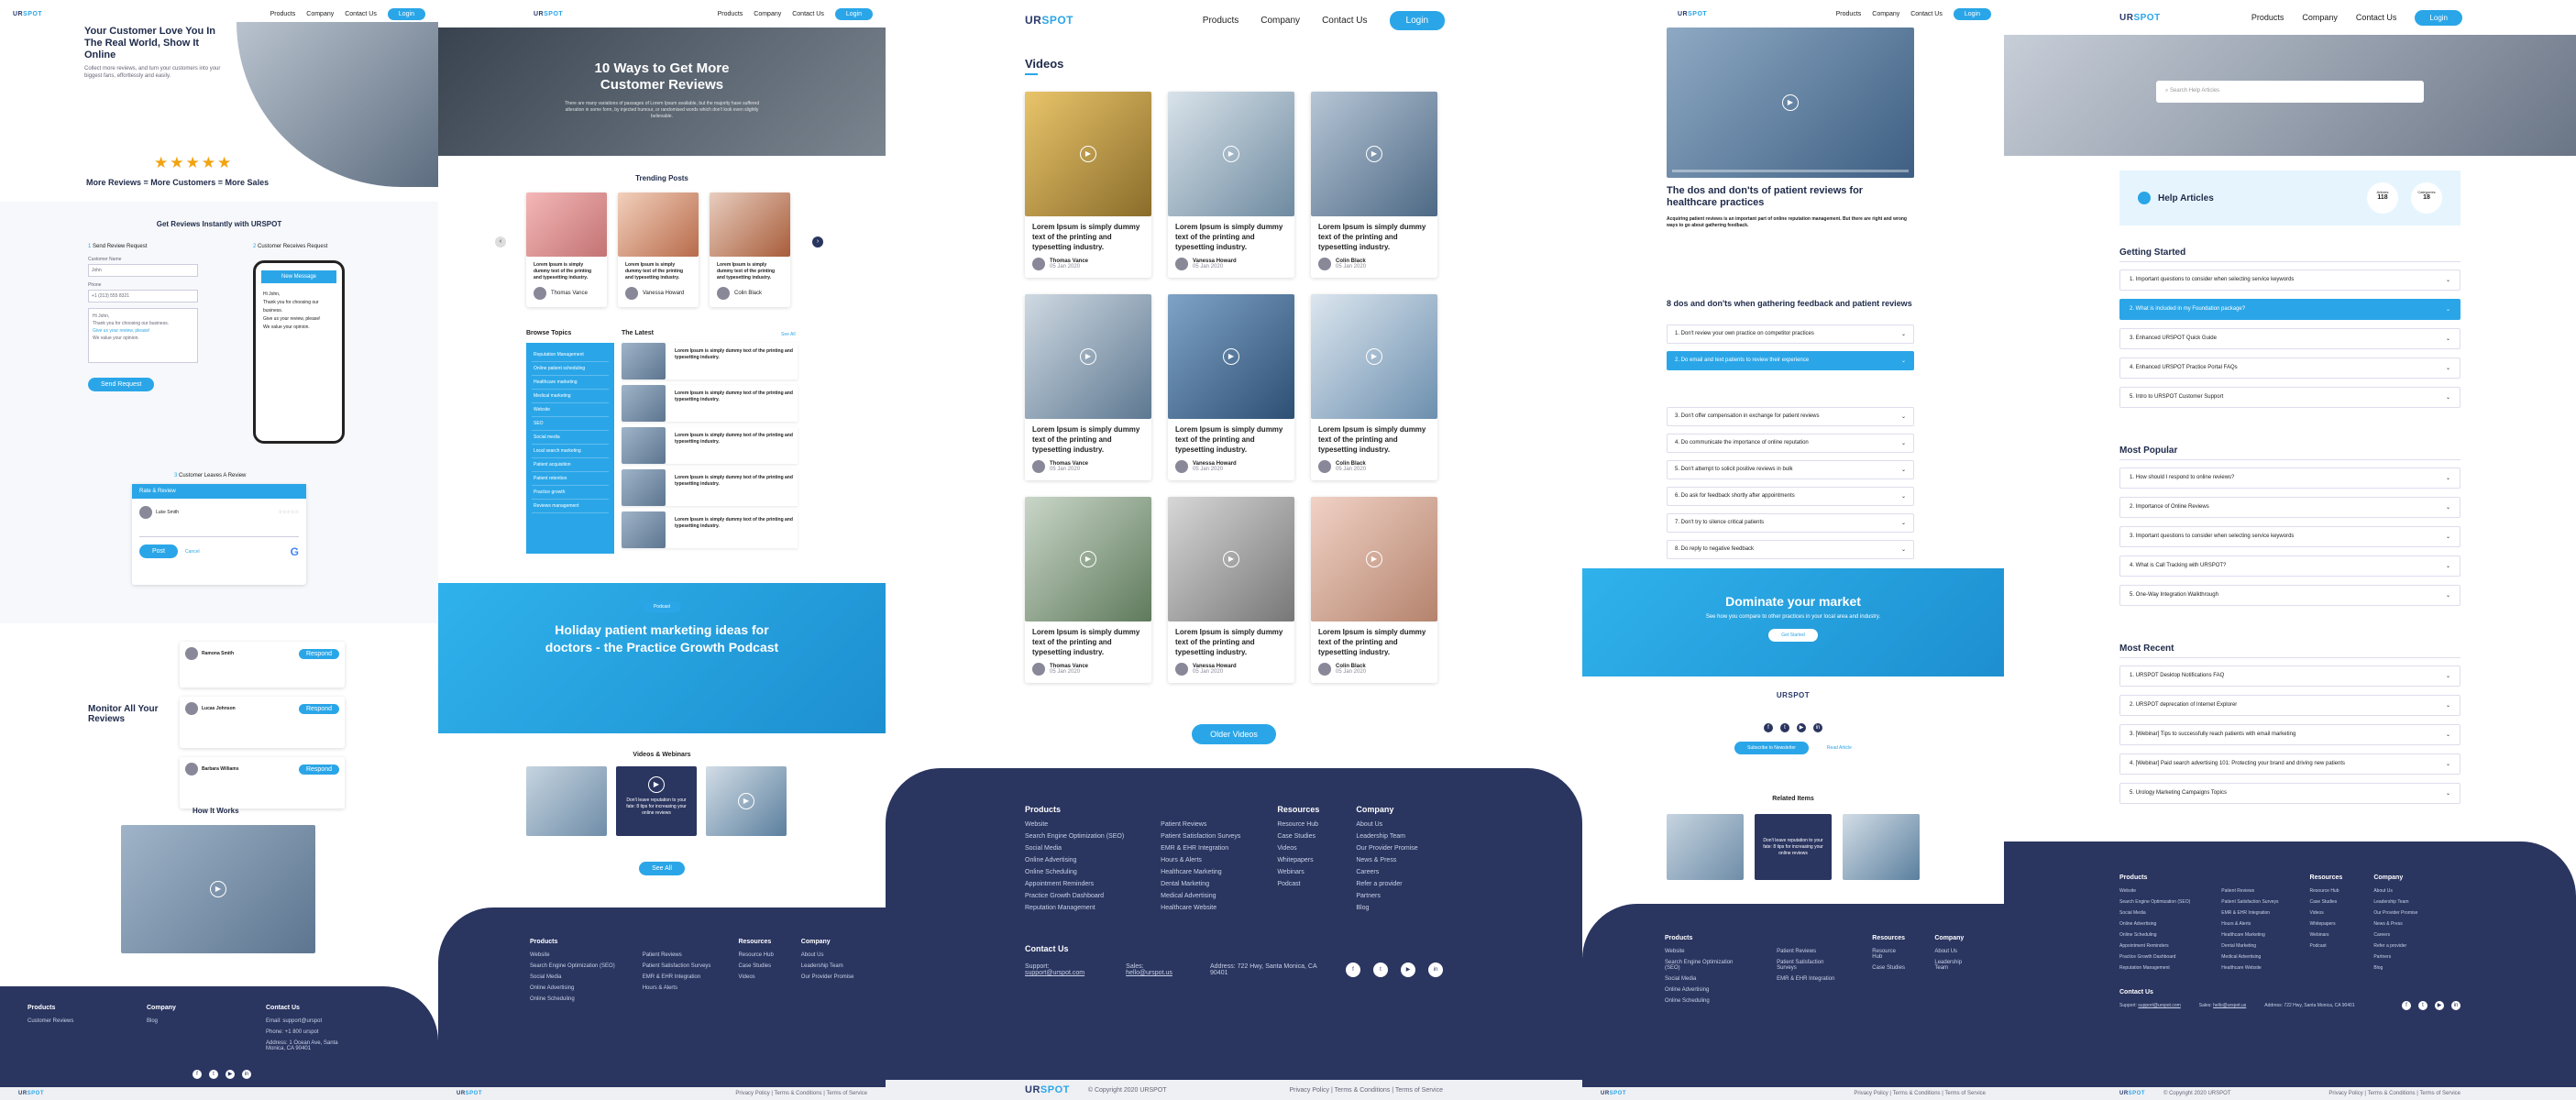 This screenshot has height=1100, width=2576. What do you see at coordinates (2289, 676) in the screenshot?
I see `help-article-item: 1. URSPOT Desktop Notifications FAQ ⌄` at bounding box center [2289, 676].